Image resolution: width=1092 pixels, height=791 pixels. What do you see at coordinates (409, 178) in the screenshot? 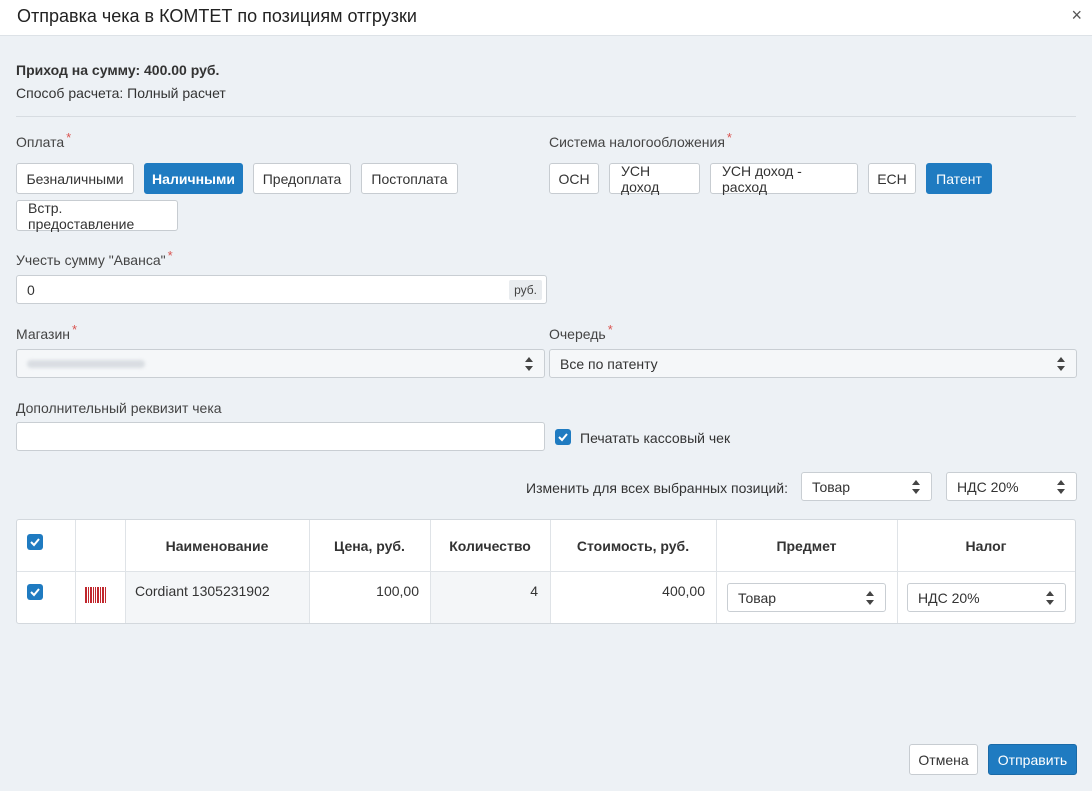
I see `payment-postpay-button: Постоплата` at bounding box center [409, 178].